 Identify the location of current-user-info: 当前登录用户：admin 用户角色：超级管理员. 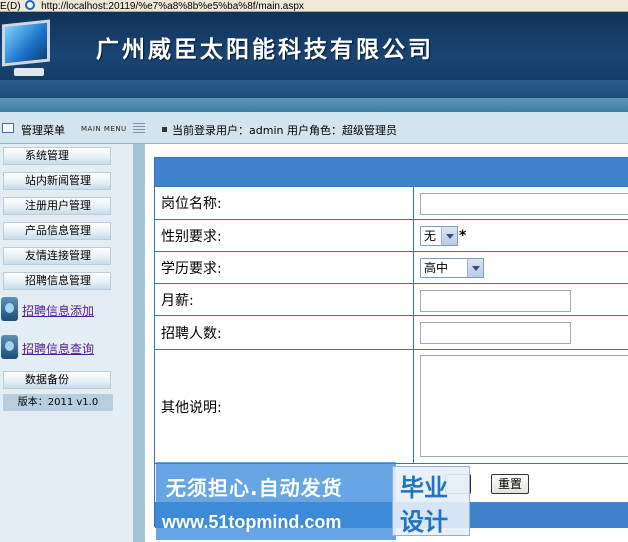
(284, 130).